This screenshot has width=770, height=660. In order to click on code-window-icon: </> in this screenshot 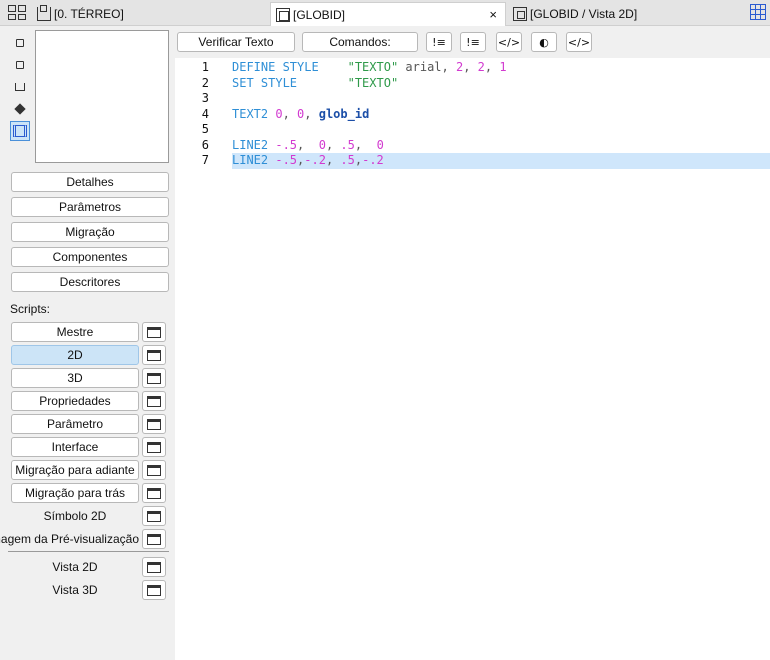, I will do `click(579, 42)`.